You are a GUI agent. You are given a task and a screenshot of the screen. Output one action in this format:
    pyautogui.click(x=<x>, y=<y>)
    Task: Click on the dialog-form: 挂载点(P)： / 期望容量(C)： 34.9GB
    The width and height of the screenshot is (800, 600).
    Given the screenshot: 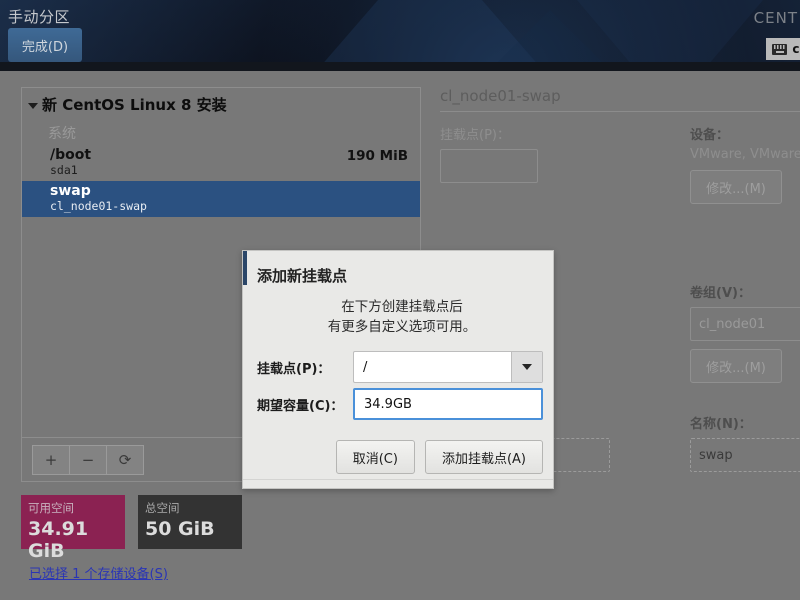 What is the action you would take?
    pyautogui.click(x=398, y=379)
    